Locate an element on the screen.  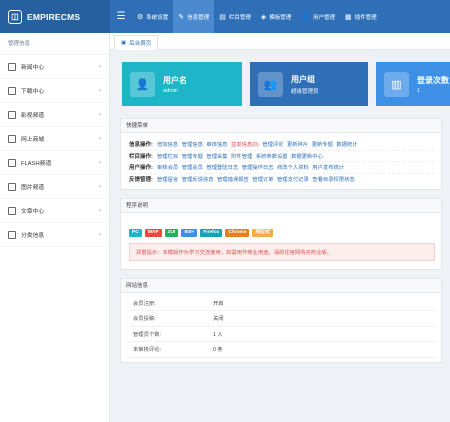
card-usergroup: 👥 用户组 超级管理员 is located at coordinates (309, 84).